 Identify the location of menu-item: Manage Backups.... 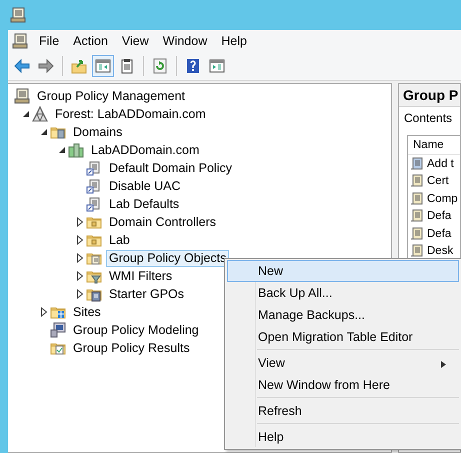
(343, 315).